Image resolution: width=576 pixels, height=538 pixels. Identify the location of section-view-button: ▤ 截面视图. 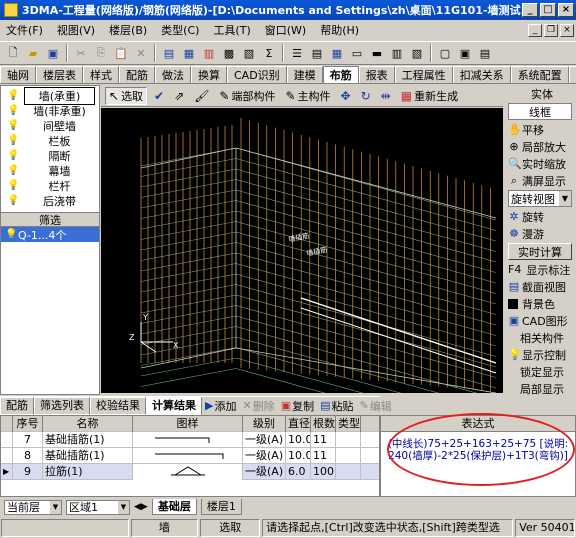
(540, 286).